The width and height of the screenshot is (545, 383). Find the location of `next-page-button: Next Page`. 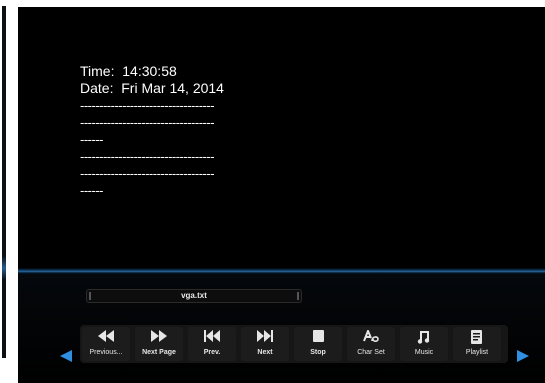

next-page-button: Next Page is located at coordinates (159, 344).